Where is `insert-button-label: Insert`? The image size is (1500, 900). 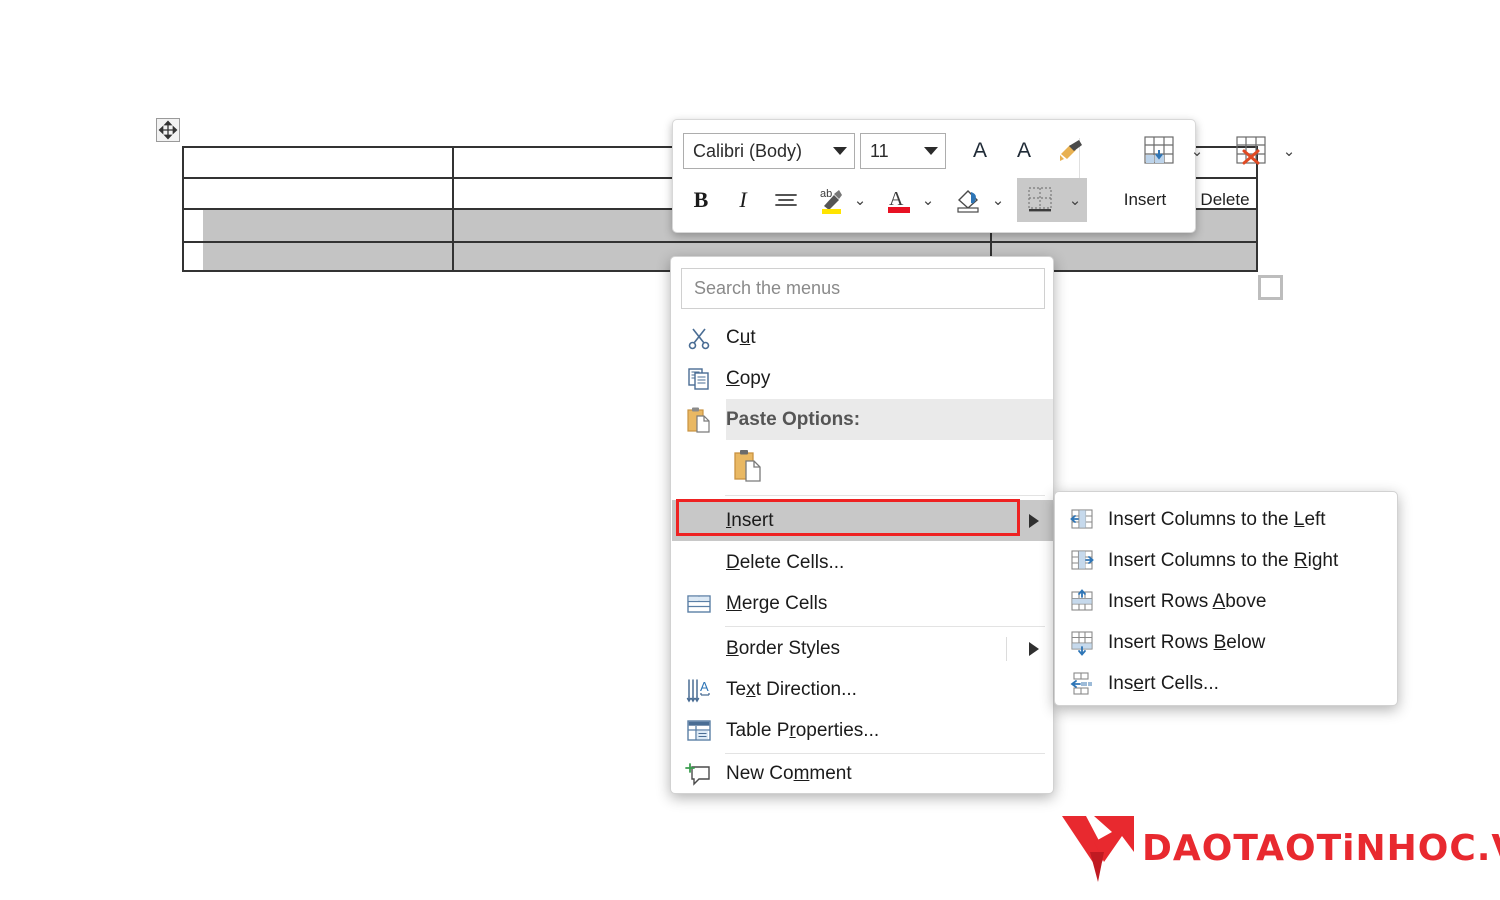
insert-button-label: Insert is located at coordinates (1145, 199).